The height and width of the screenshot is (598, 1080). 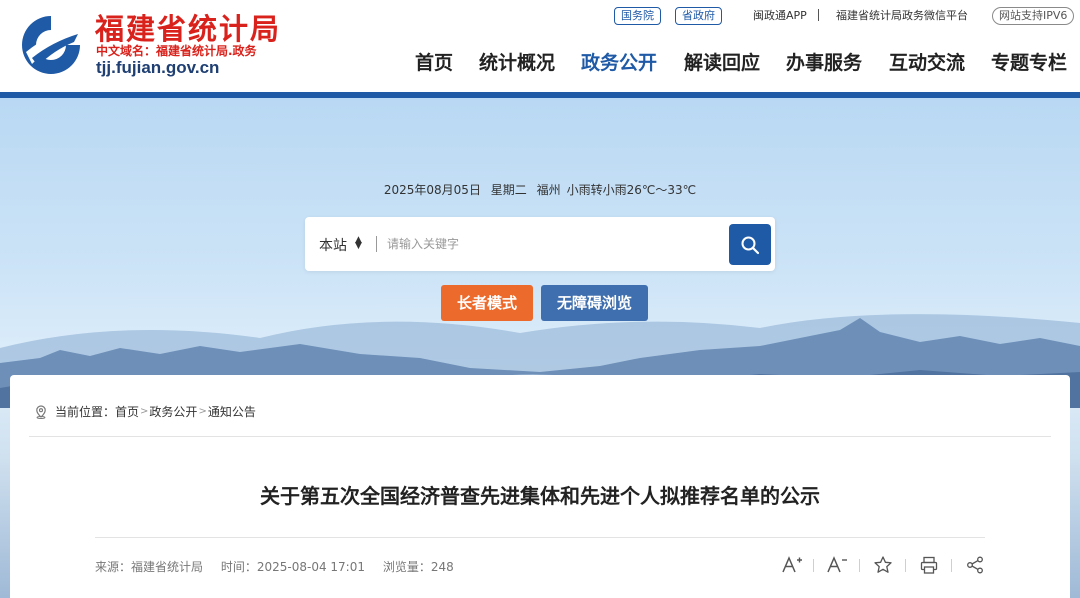 I want to click on weather-city: 福州, so click(x=548, y=190).